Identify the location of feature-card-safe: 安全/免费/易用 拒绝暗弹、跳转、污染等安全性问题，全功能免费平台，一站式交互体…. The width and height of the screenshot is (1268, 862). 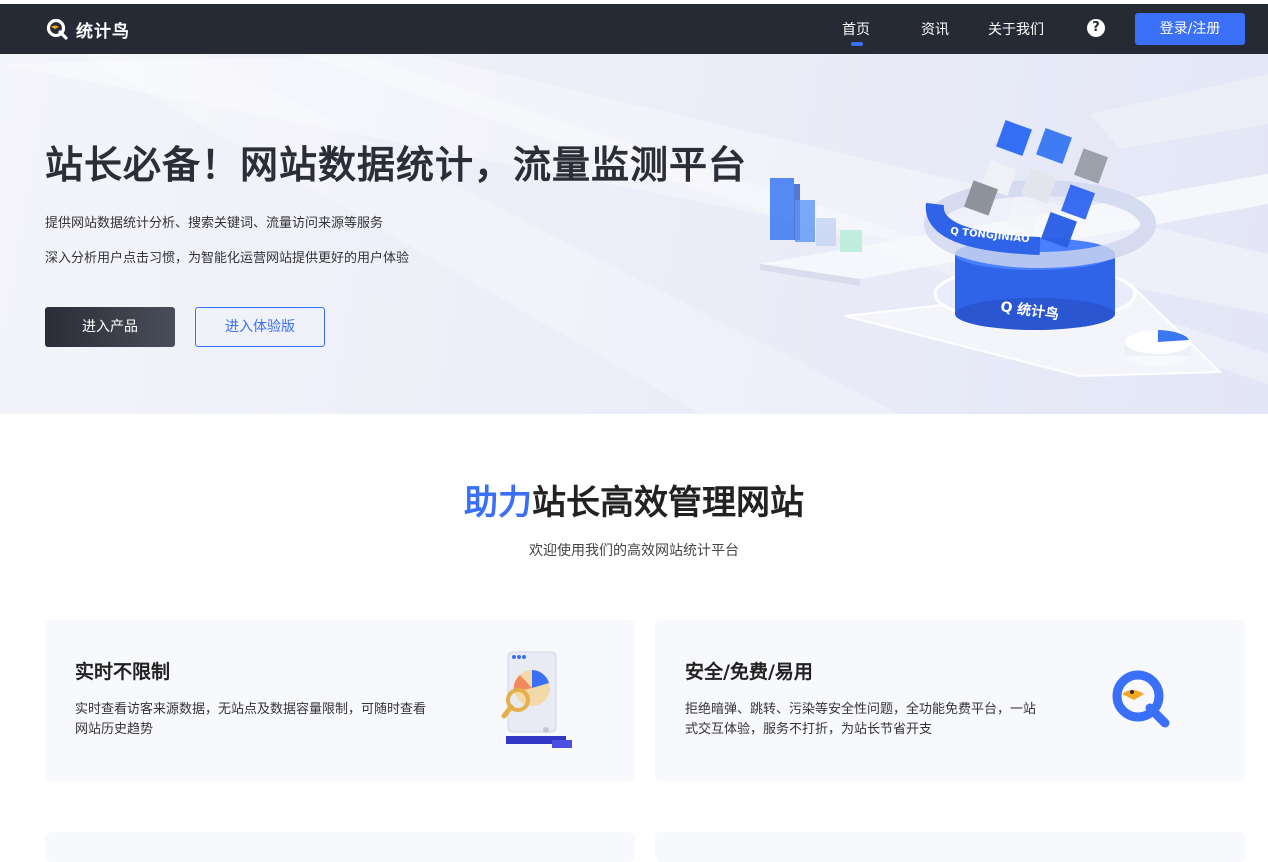
(950, 700).